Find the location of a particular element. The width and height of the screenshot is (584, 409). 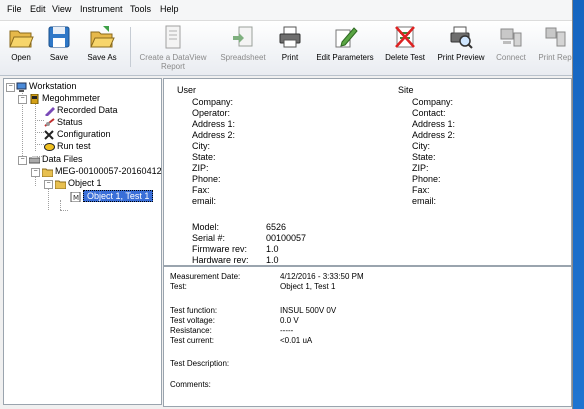

user-field-label: City: is located at coordinates (201, 146).